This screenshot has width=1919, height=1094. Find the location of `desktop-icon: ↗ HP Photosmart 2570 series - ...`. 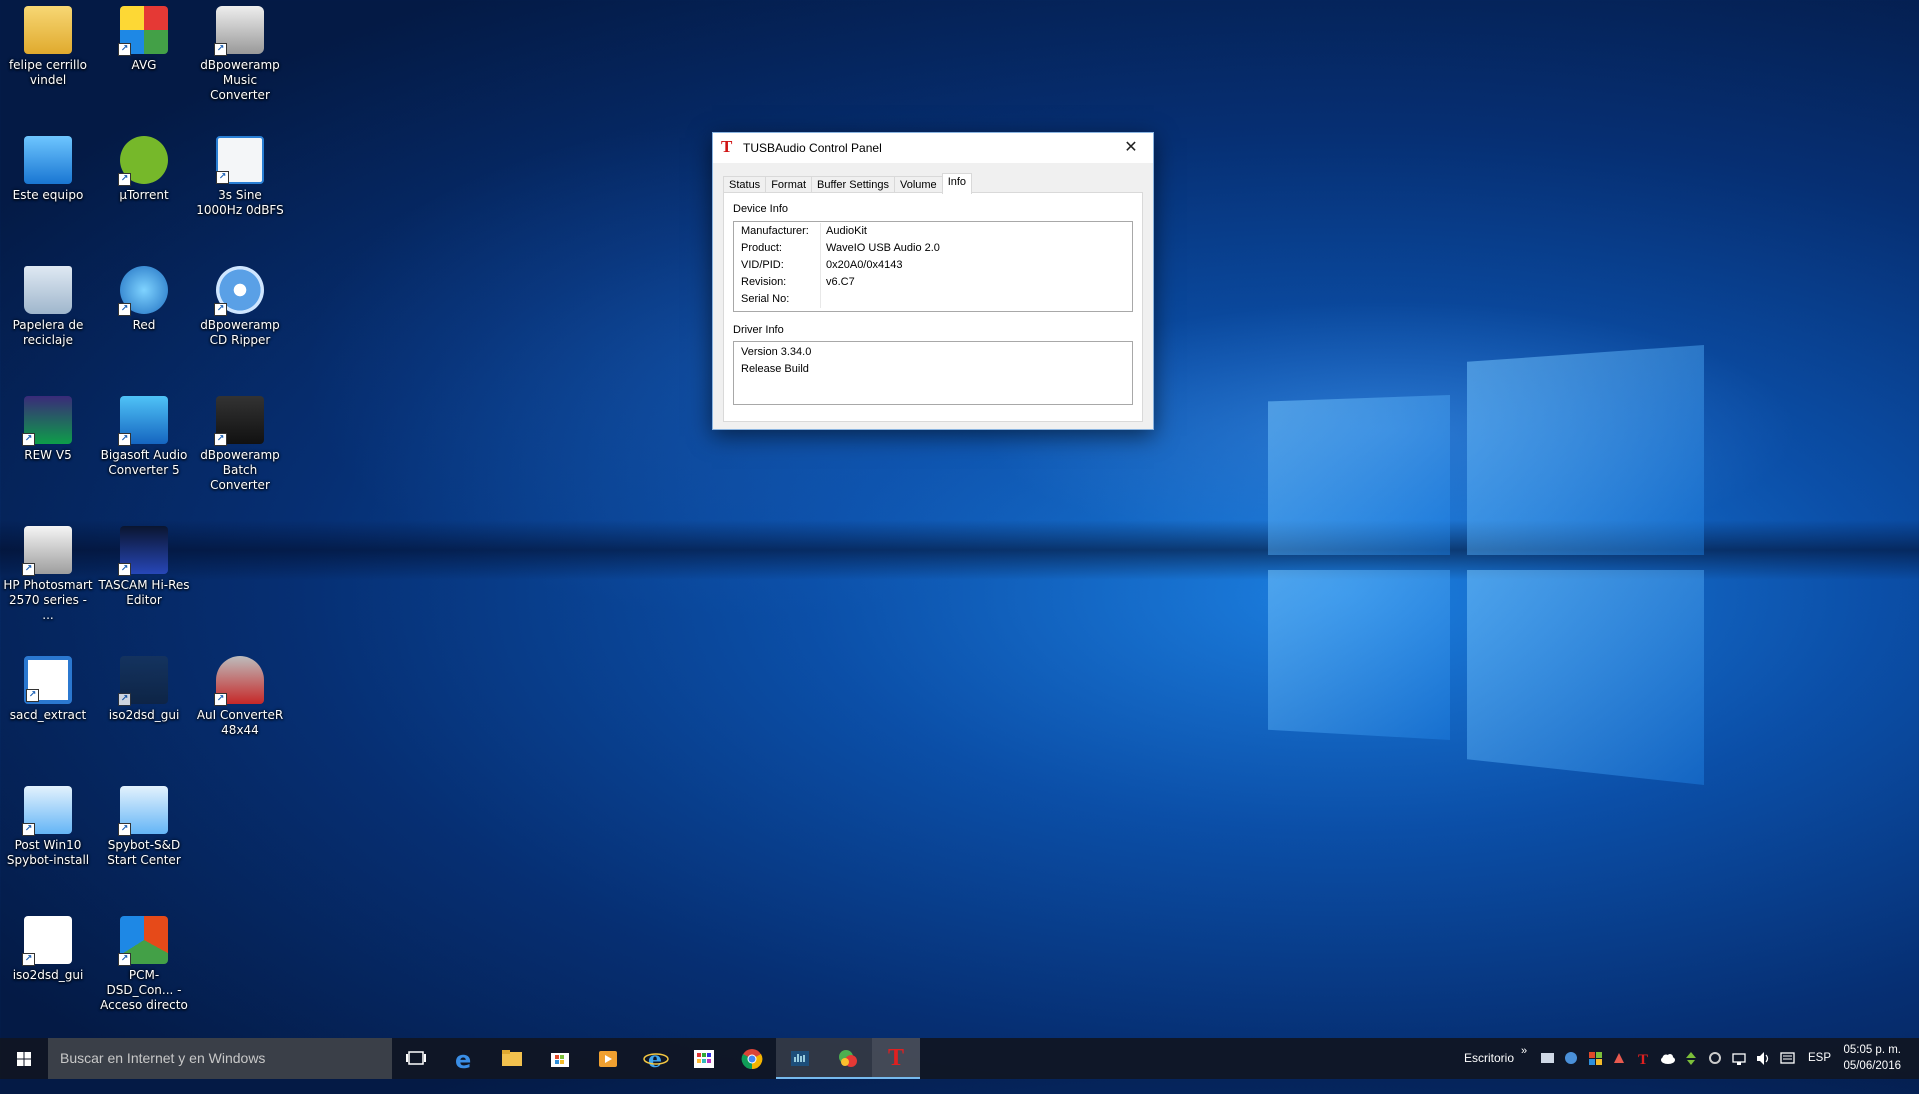

desktop-icon: ↗ HP Photosmart 2570 series - ... is located at coordinates (48, 580).